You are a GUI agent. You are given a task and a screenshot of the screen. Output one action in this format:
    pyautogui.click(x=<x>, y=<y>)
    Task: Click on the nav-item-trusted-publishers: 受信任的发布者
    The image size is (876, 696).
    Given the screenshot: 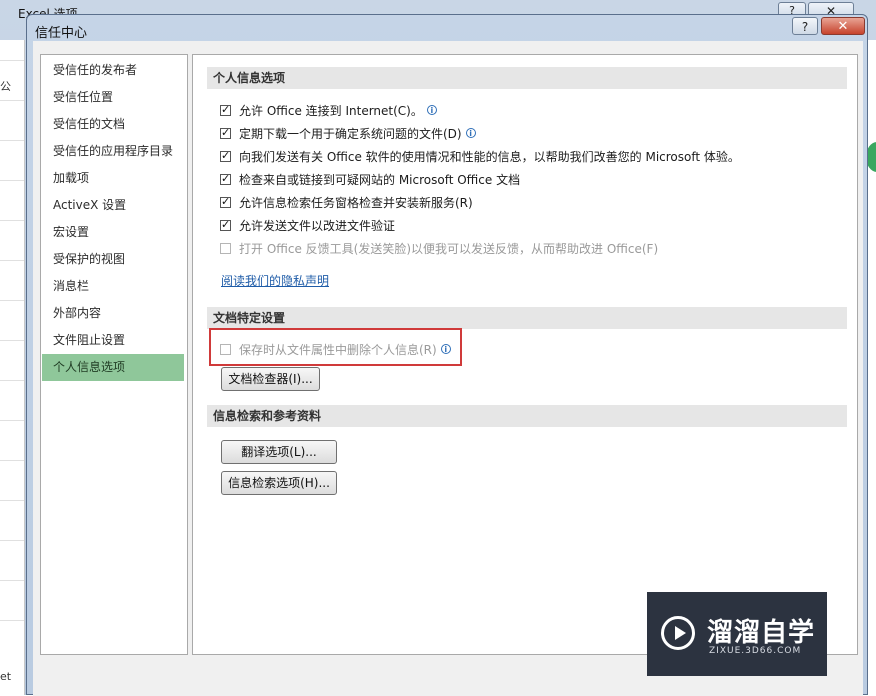 What is the action you would take?
    pyautogui.click(x=113, y=70)
    